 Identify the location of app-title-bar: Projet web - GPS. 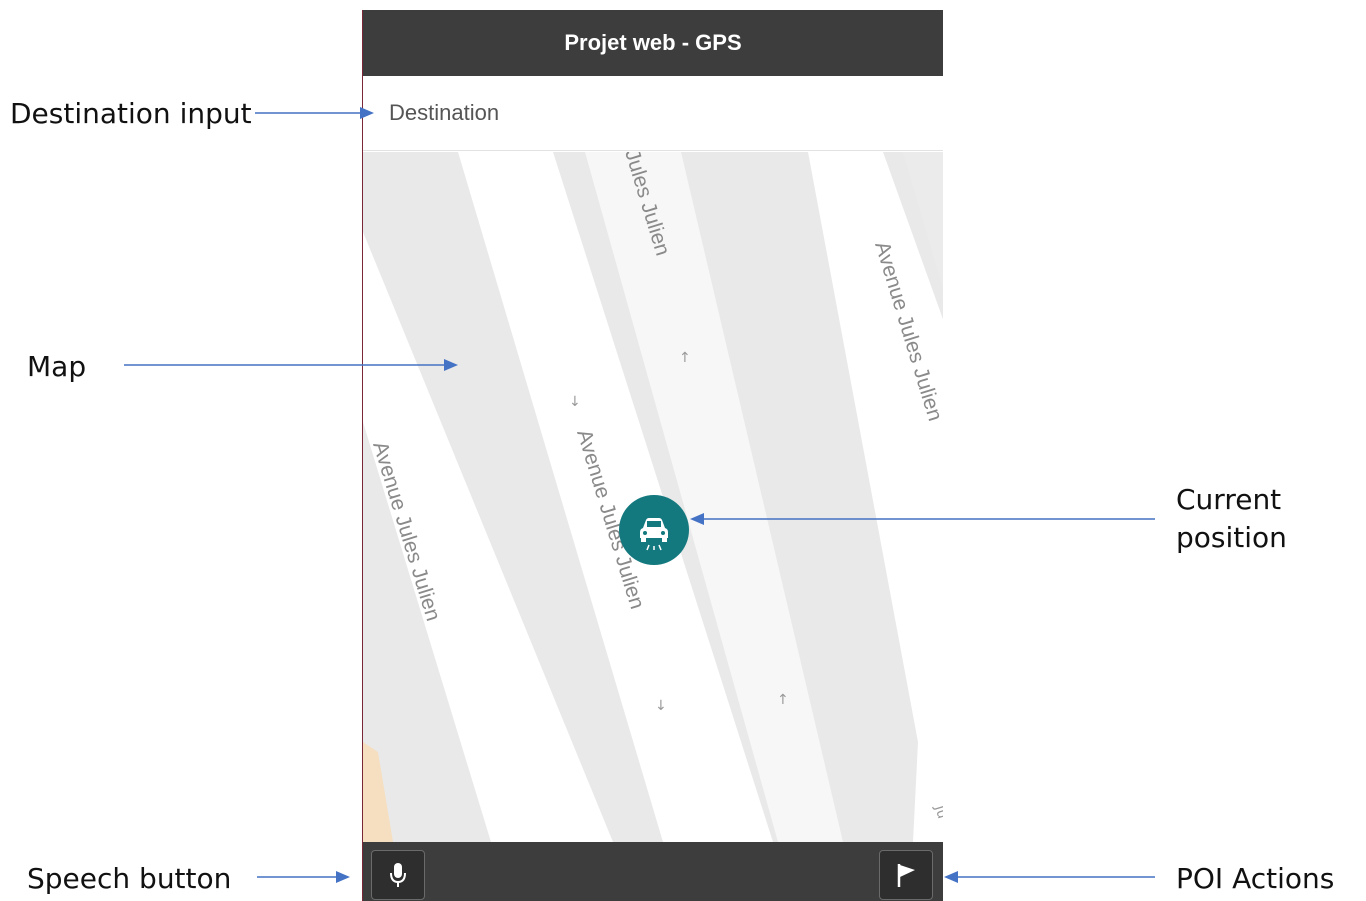
(653, 43).